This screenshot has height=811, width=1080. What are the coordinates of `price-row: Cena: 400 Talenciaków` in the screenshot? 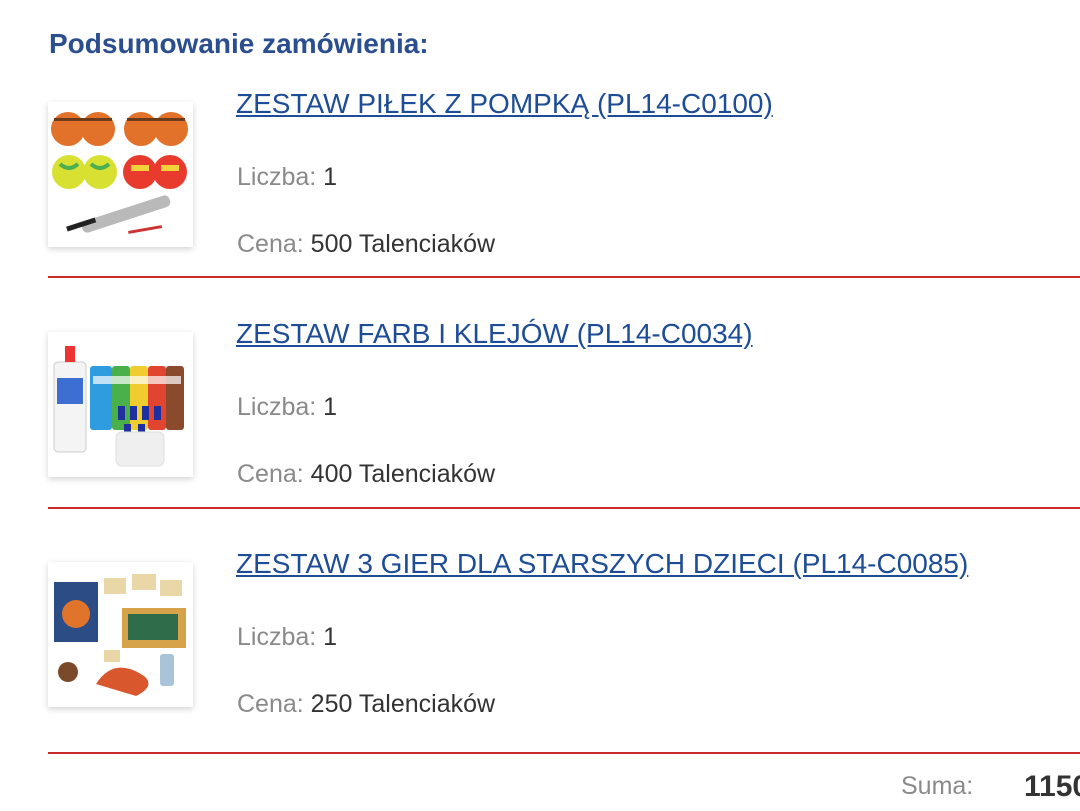 It's located at (366, 474).